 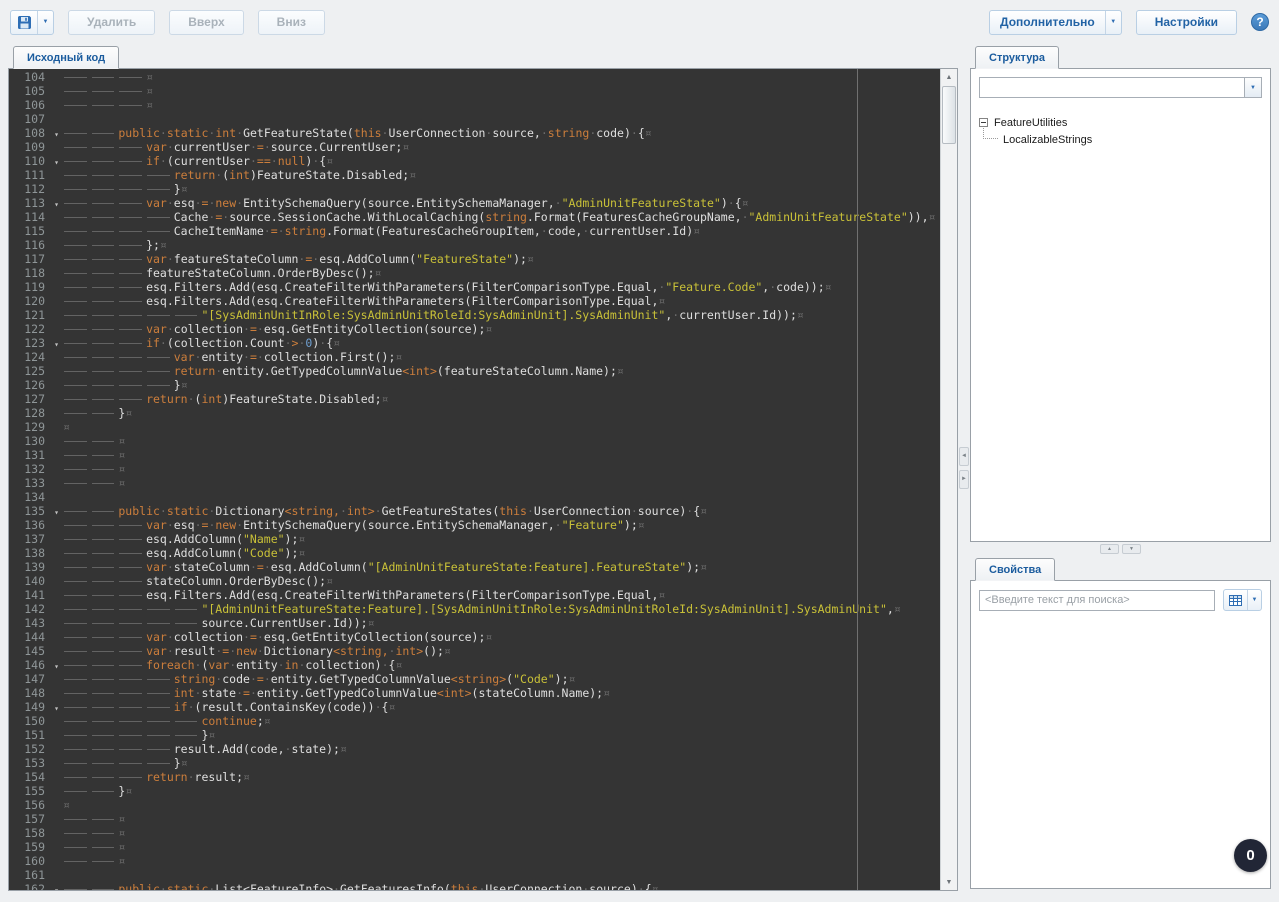 What do you see at coordinates (501, 623) in the screenshot?
I see `code-line: source.CurrentUser.Id));¤` at bounding box center [501, 623].